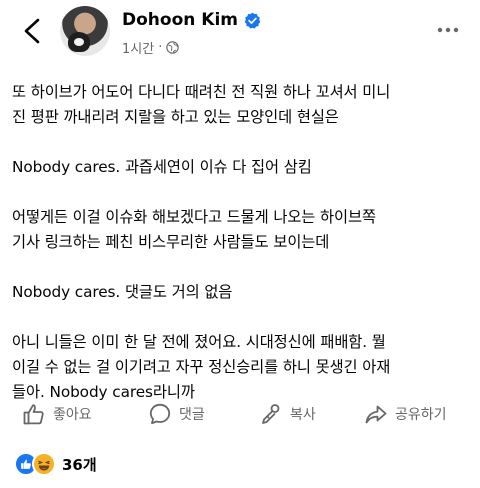 This screenshot has width=480, height=488. What do you see at coordinates (33, 414) in the screenshot?
I see `thumbs-up-icon` at bounding box center [33, 414].